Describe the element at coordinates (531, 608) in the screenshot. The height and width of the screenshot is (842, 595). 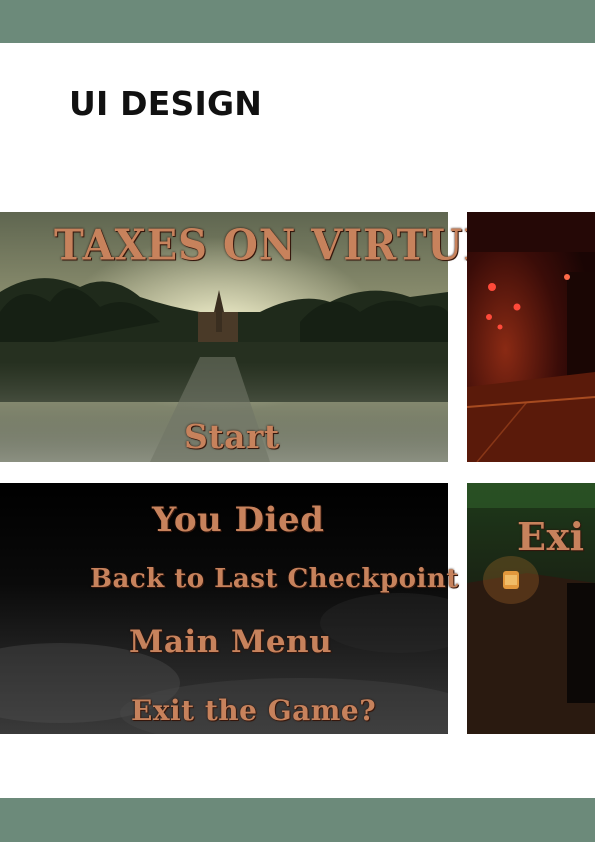
I see `exit-screen-screenshot: Exi` at that location.